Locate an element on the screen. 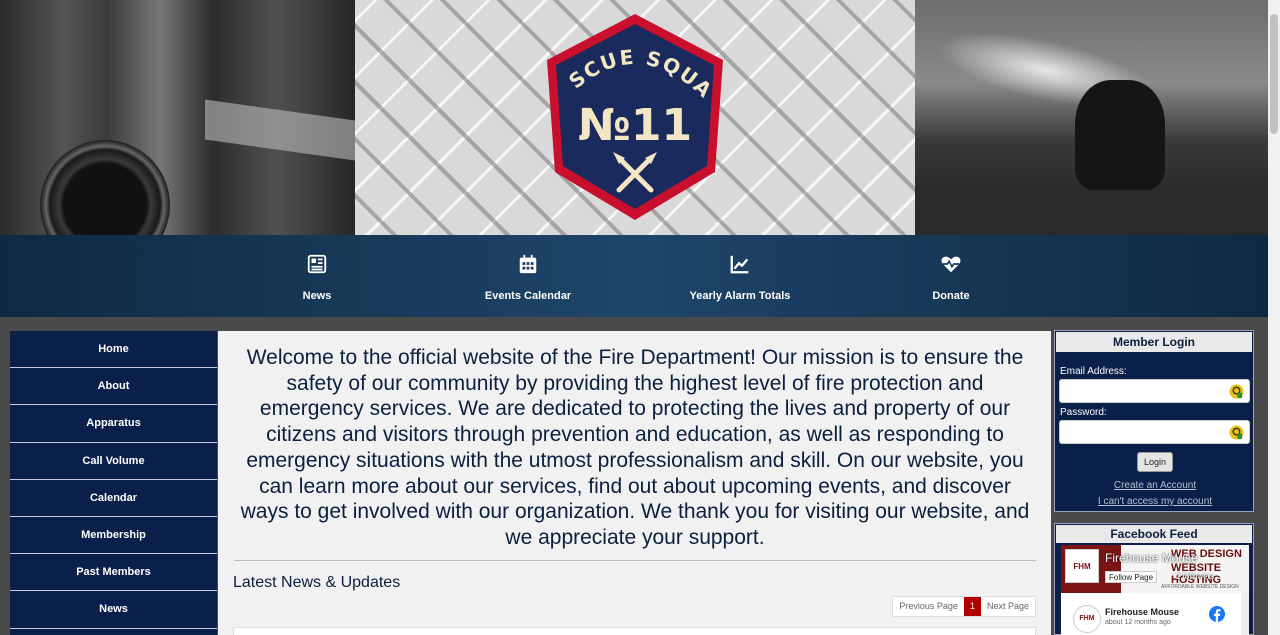  facebook-page-name: Firehouse Mouse is located at coordinates (1151, 558).